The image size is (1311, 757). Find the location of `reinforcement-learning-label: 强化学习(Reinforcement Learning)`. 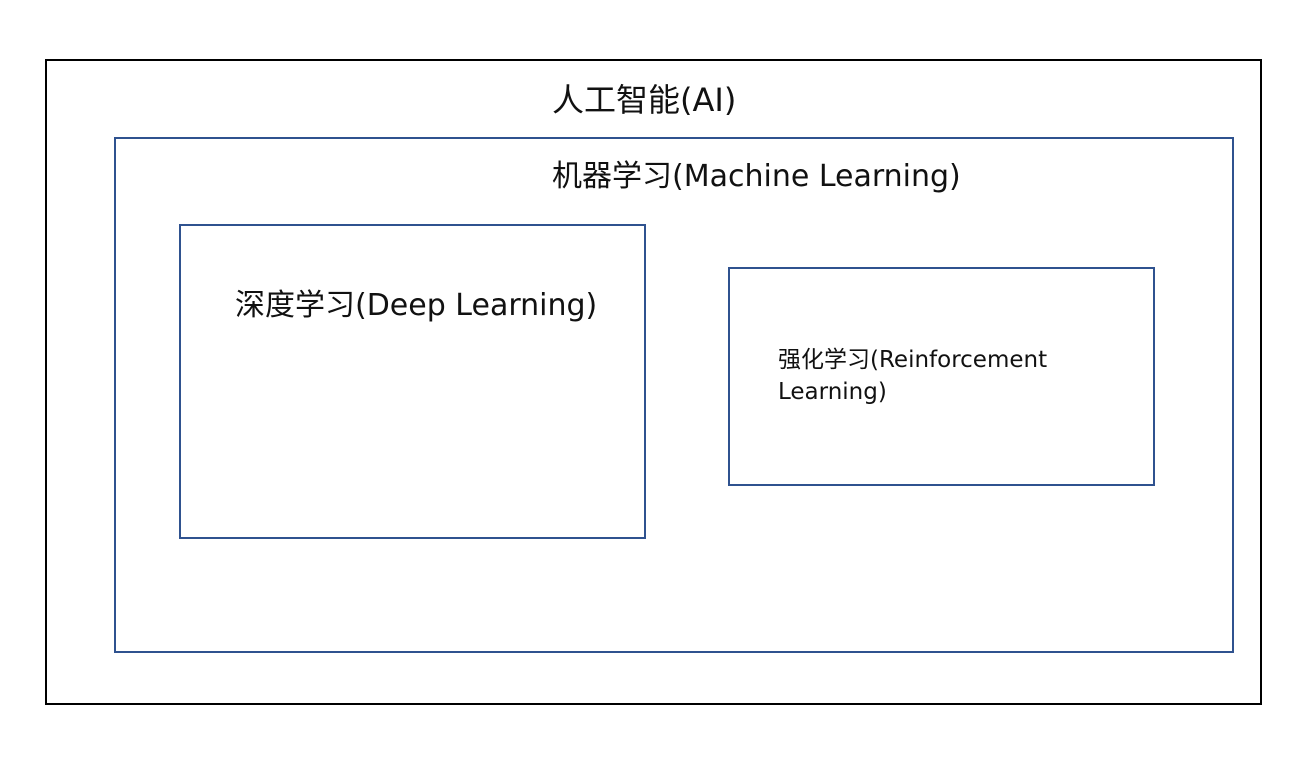

reinforcement-learning-label: 强化学习(Reinforcement Learning) is located at coordinates (928, 376).